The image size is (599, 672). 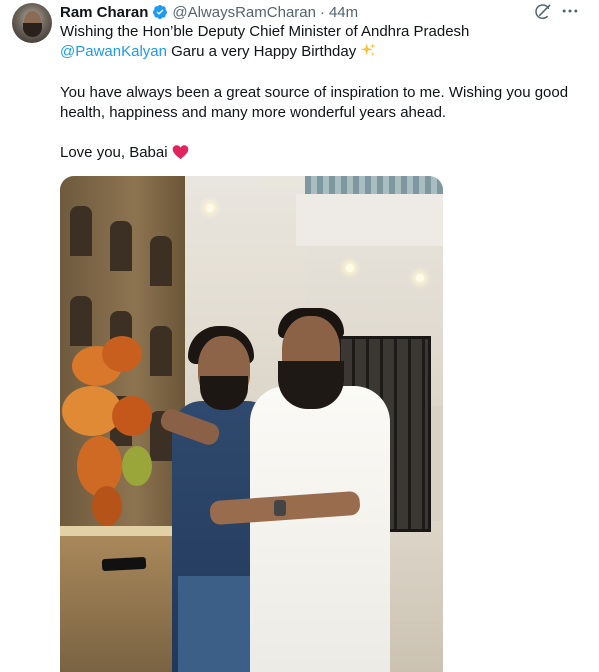 What do you see at coordinates (244, 12) in the screenshot?
I see `author-handle: @AlwaysRamCharan` at bounding box center [244, 12].